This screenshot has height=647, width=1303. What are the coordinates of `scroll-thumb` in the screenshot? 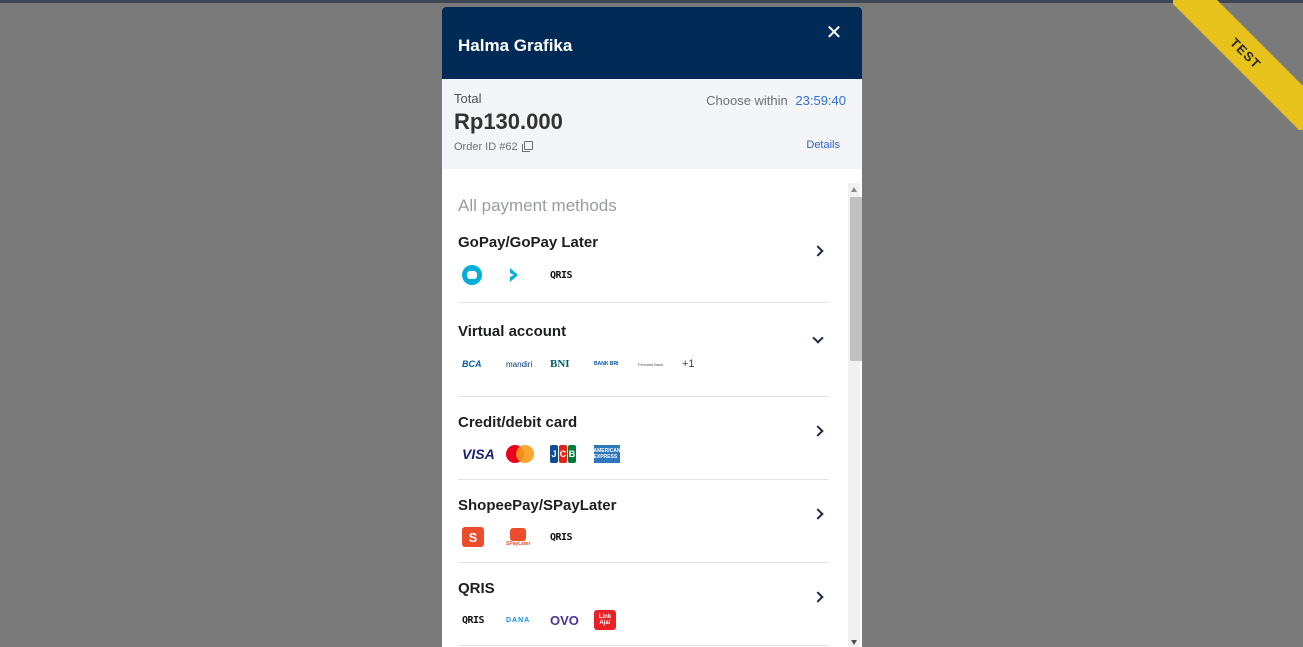 It's located at (856, 279).